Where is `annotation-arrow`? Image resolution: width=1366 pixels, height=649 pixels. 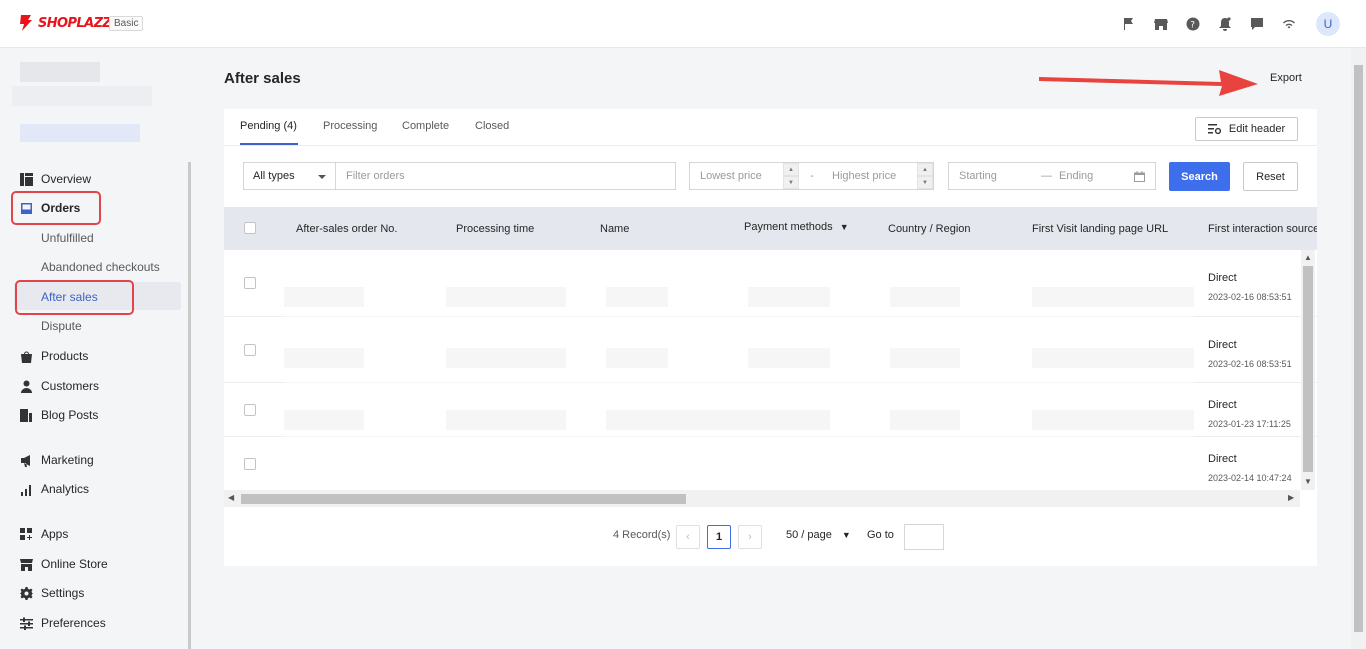
annotation-arrow is located at coordinates (1148, 83).